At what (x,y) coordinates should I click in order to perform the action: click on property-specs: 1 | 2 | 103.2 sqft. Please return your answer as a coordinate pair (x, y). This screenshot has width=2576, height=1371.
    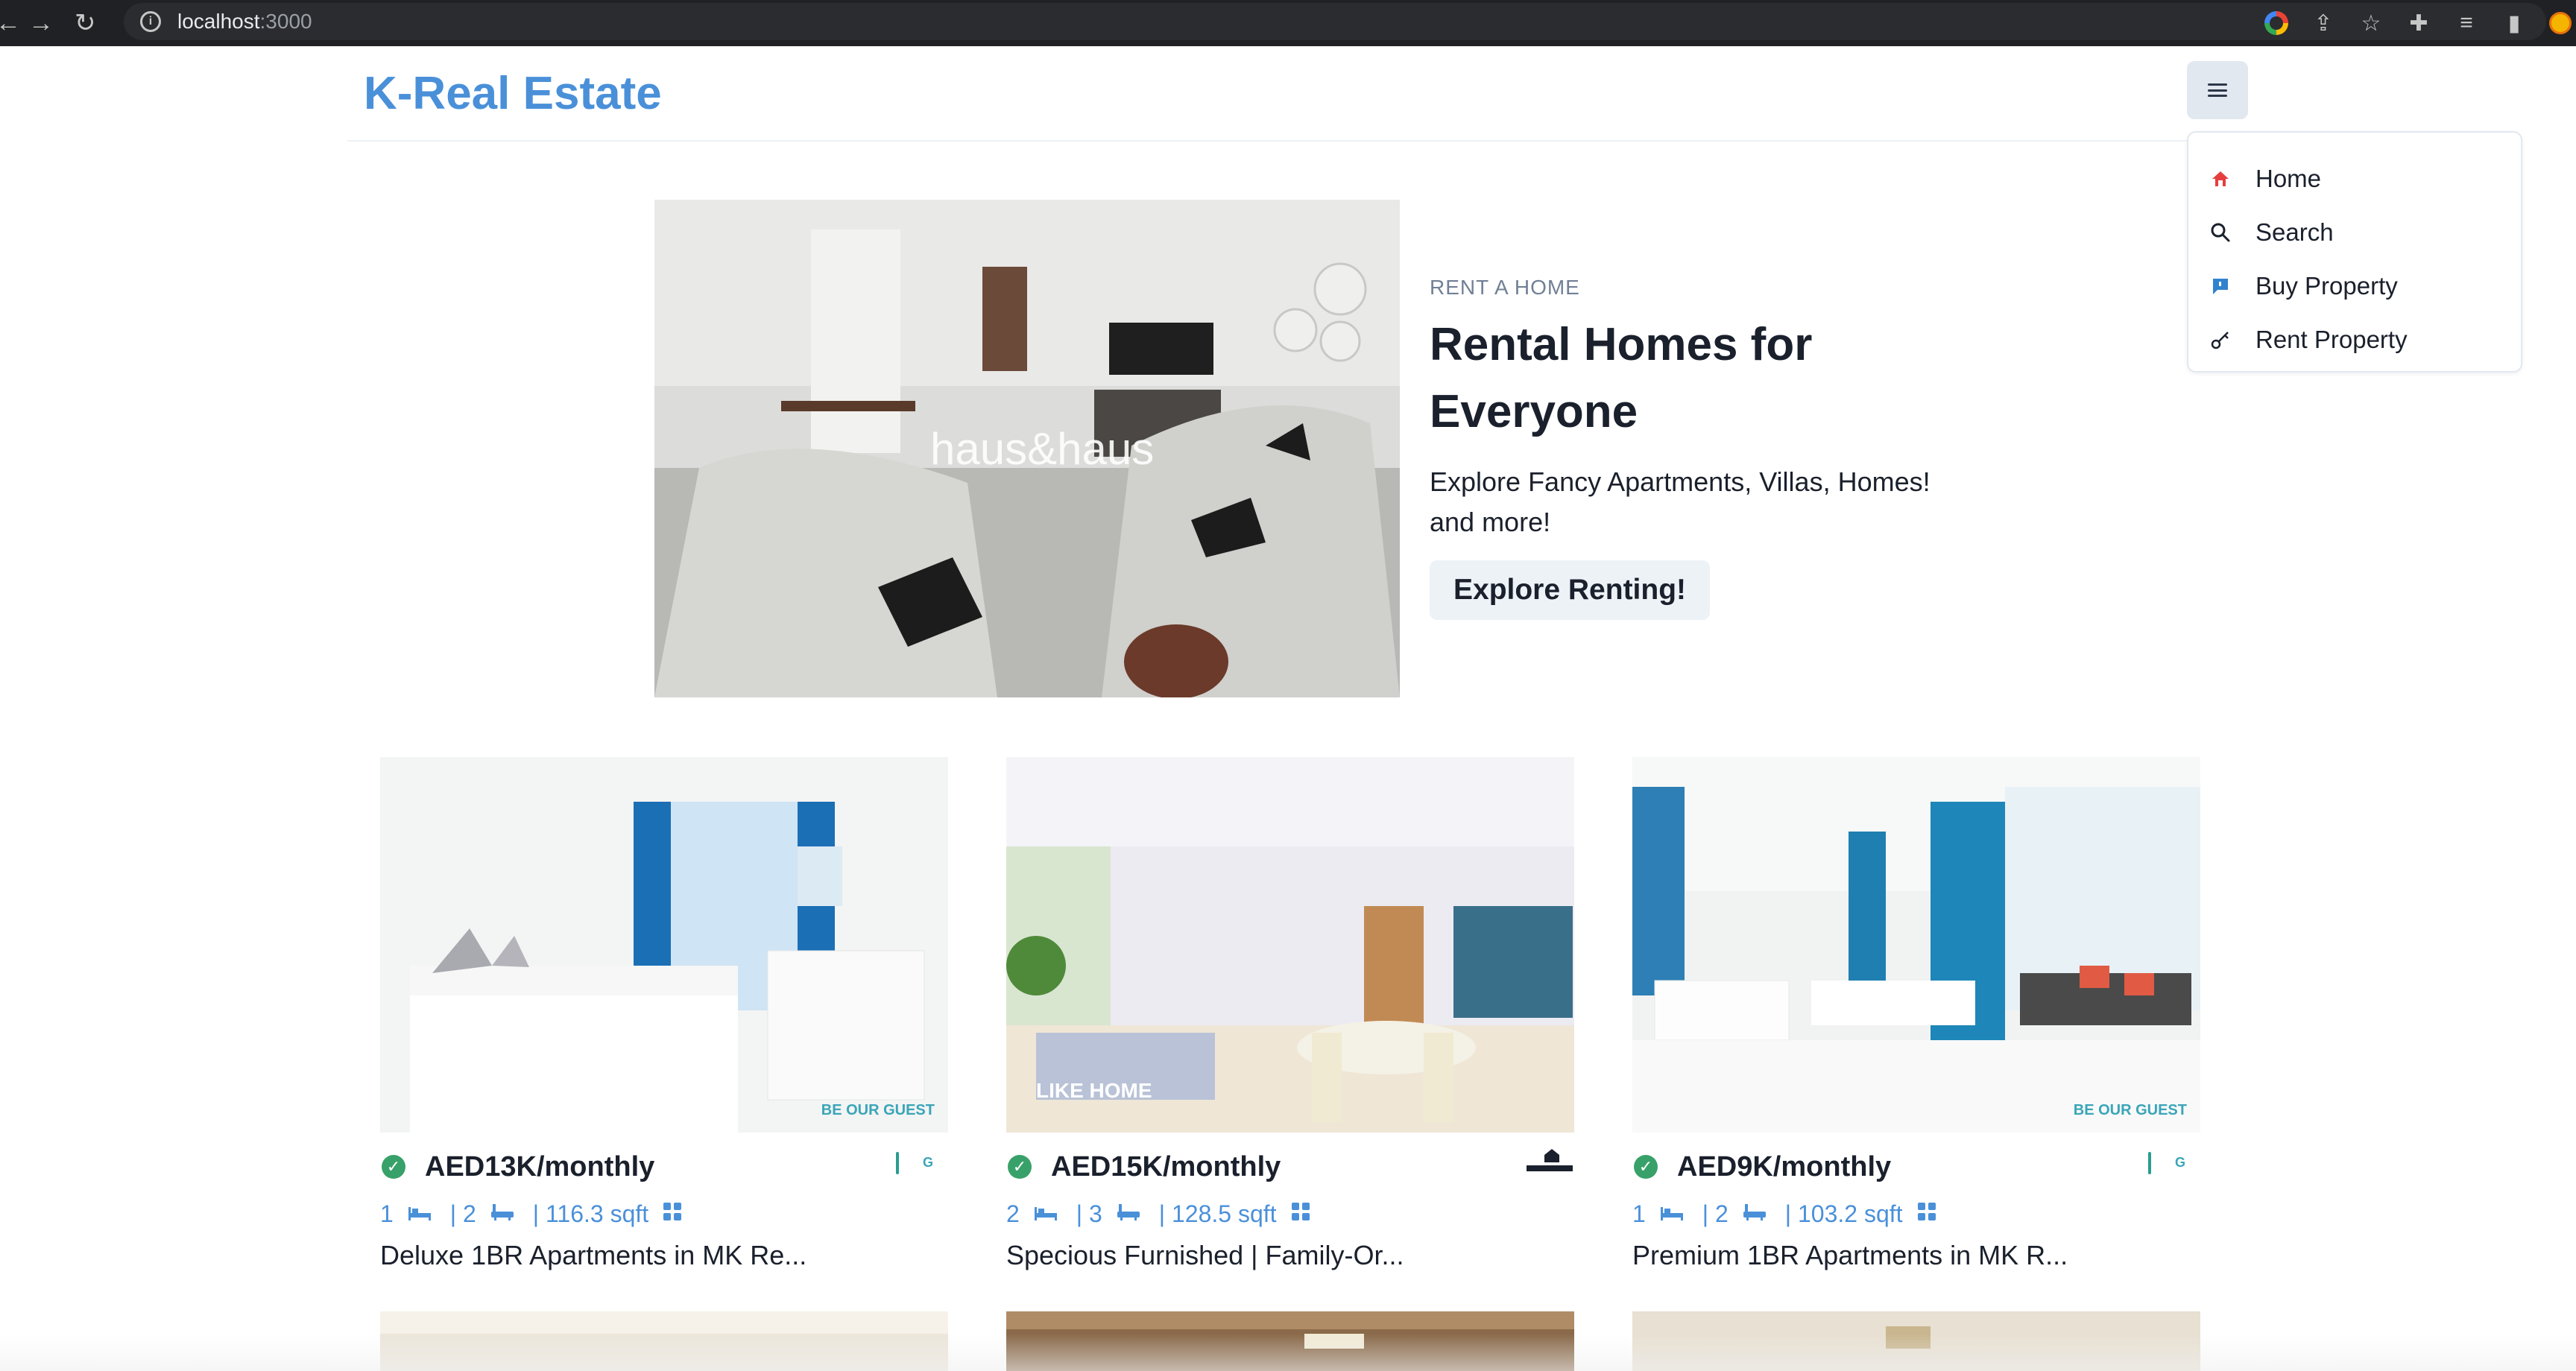
    Looking at the image, I should click on (1916, 1213).